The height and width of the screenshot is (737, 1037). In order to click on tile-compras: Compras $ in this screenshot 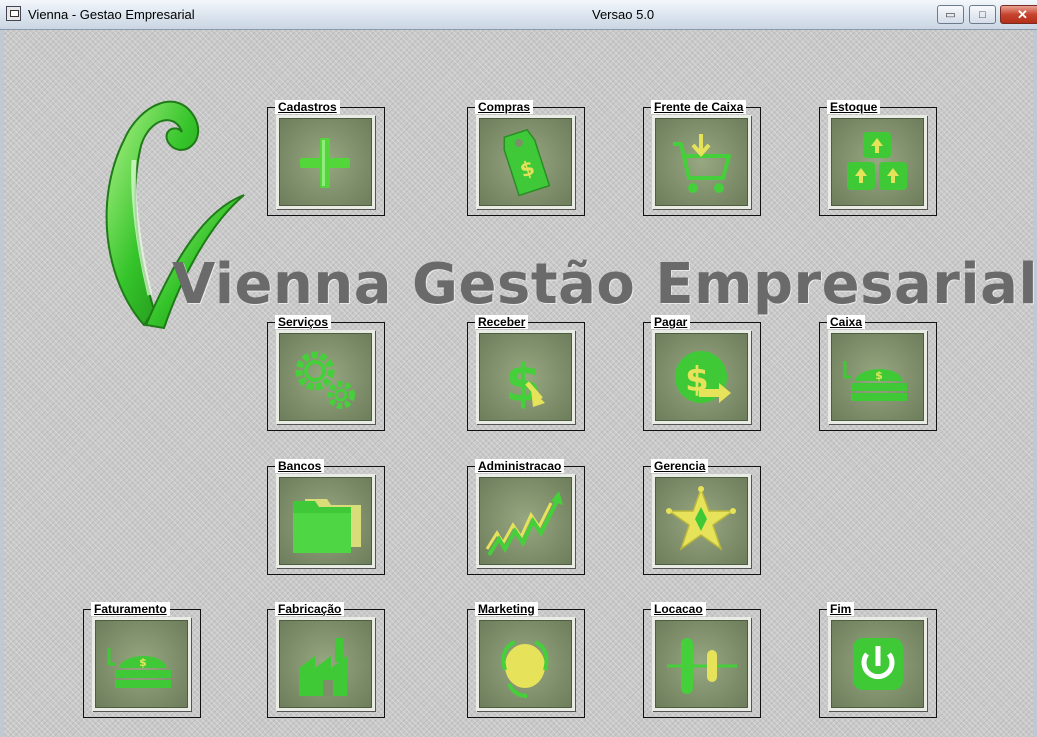, I will do `click(526, 158)`.